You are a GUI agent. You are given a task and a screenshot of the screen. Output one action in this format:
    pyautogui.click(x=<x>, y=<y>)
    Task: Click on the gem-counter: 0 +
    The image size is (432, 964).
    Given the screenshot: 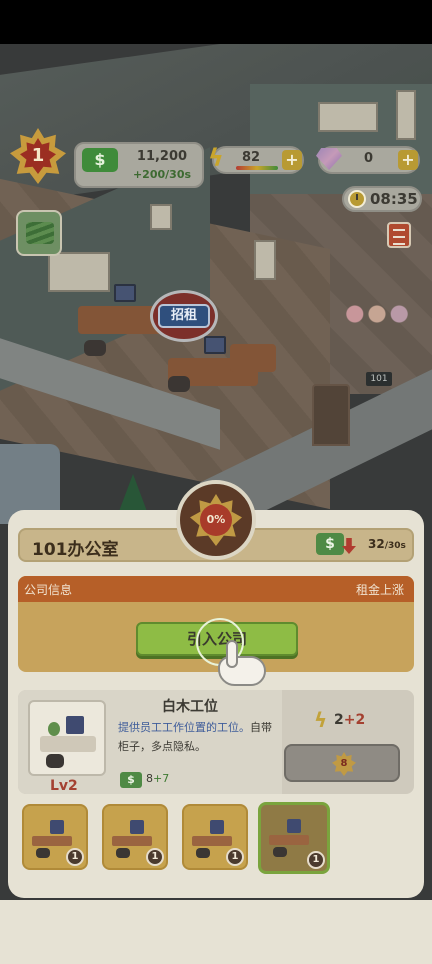 What is the action you would take?
    pyautogui.click(x=368, y=160)
    